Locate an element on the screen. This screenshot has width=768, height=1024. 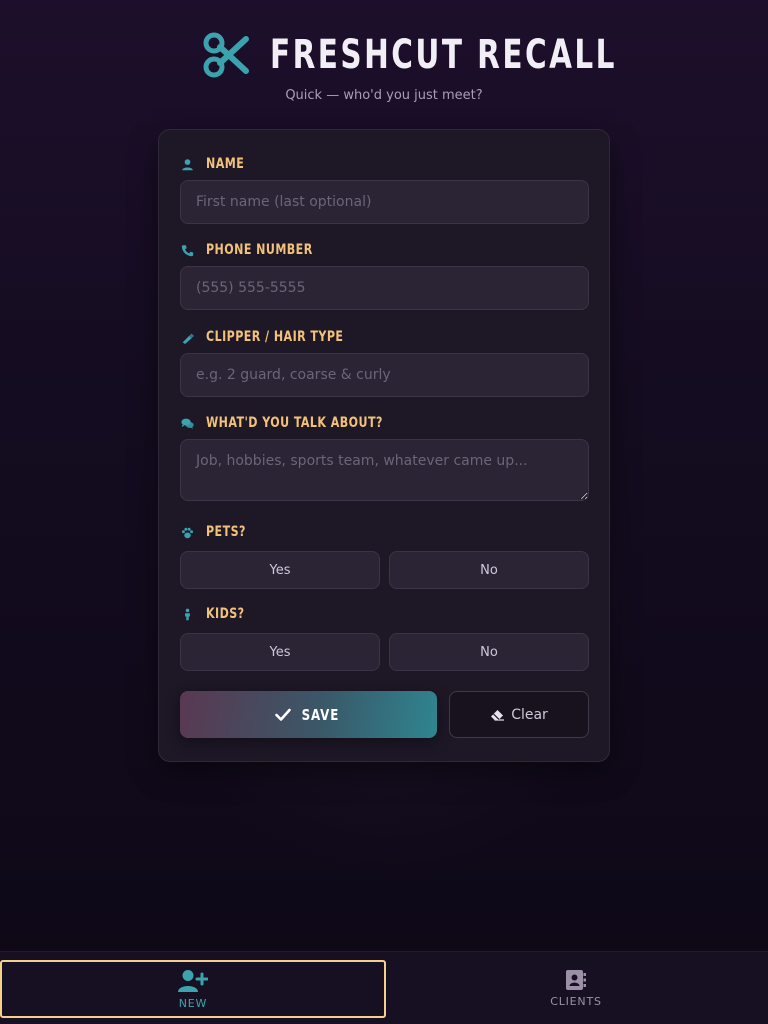
clipper-label: CLIPPER / HAIR TYPE is located at coordinates (275, 337).